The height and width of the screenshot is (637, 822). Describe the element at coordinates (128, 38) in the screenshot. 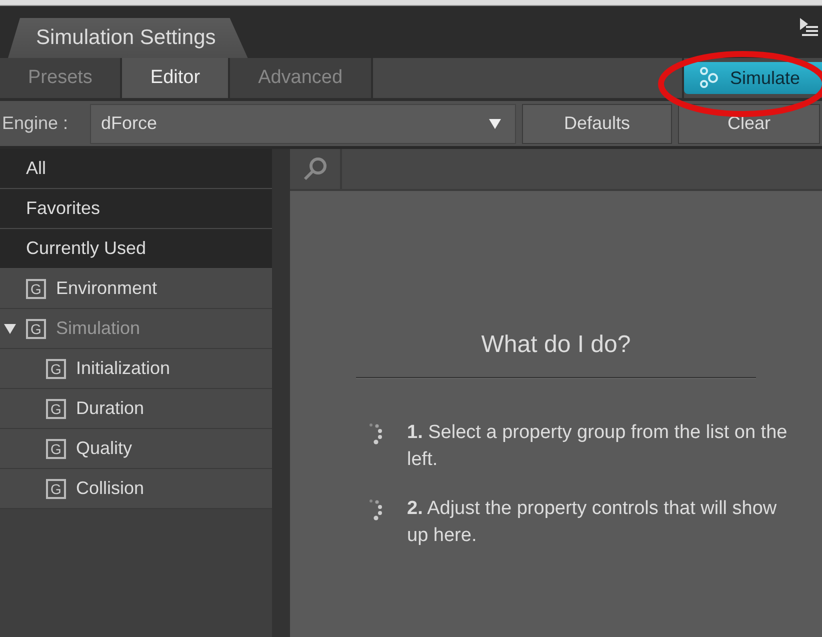

I see `panel-tab: Simulation Settings` at that location.